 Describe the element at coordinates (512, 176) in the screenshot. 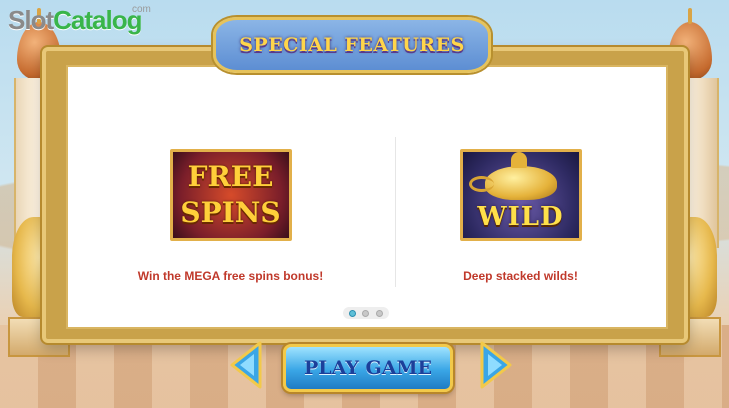

I see `magic-lamp-icon` at that location.